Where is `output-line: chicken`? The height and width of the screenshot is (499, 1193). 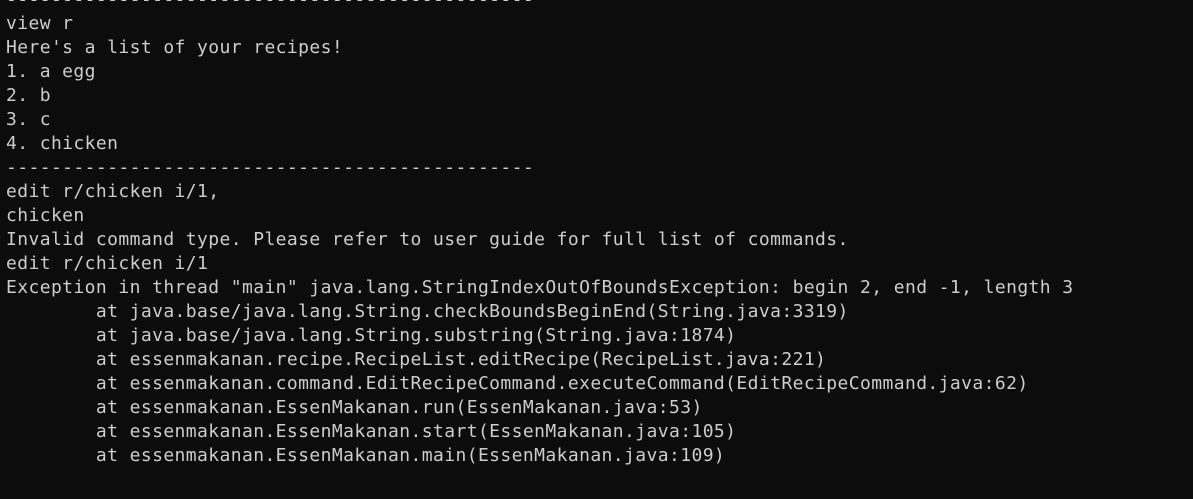 output-line: chicken is located at coordinates (45, 215).